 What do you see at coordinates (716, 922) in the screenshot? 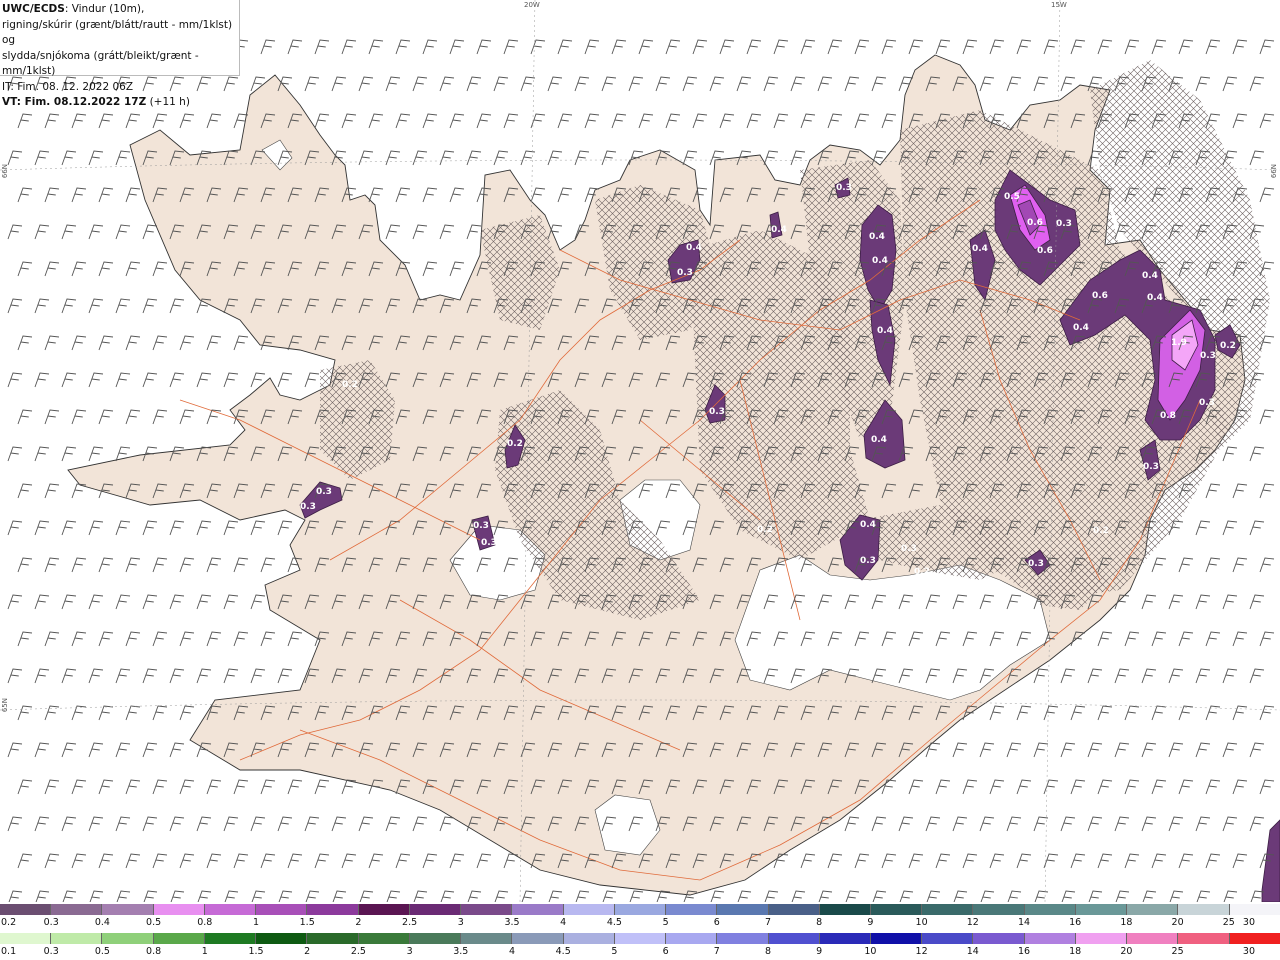
I see `snow-legend-label: 6` at bounding box center [716, 922].